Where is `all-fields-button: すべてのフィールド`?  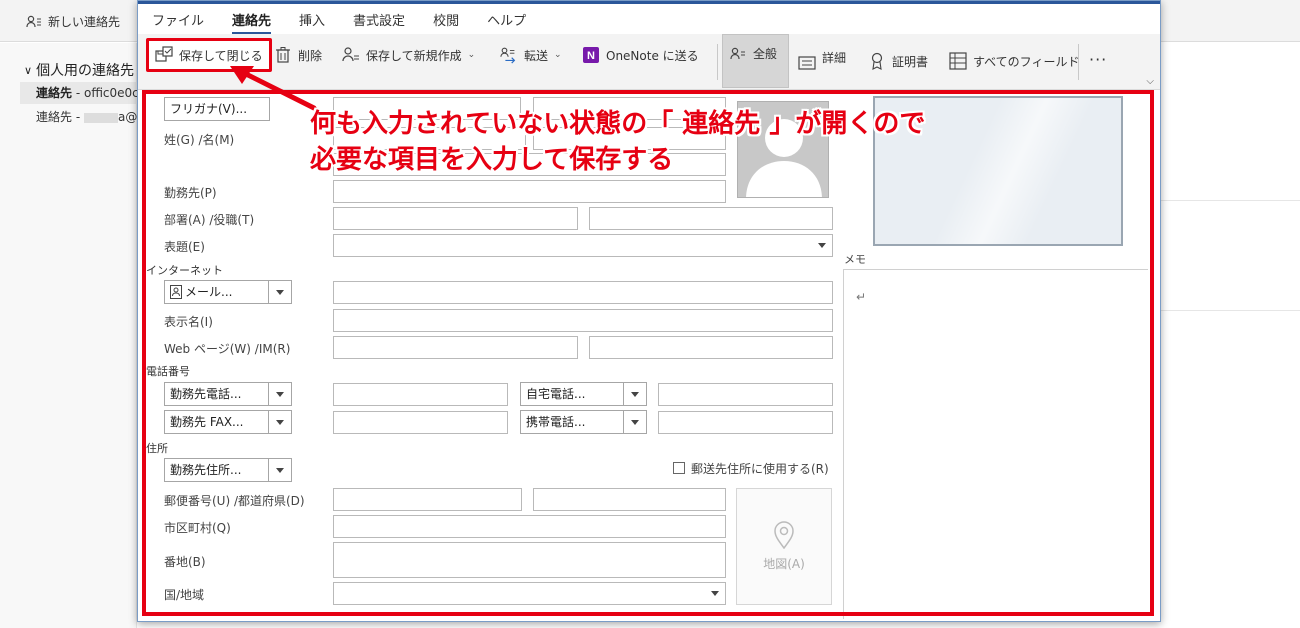
all-fields-button: すべてのフィールド is located at coordinates (1014, 61).